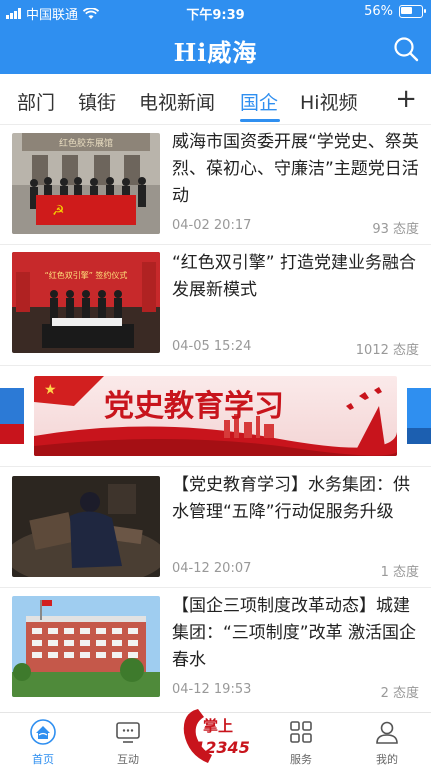 This screenshot has width=431, height=771. What do you see at coordinates (406, 99) in the screenshot?
I see `add-channel-button: +` at bounding box center [406, 99].